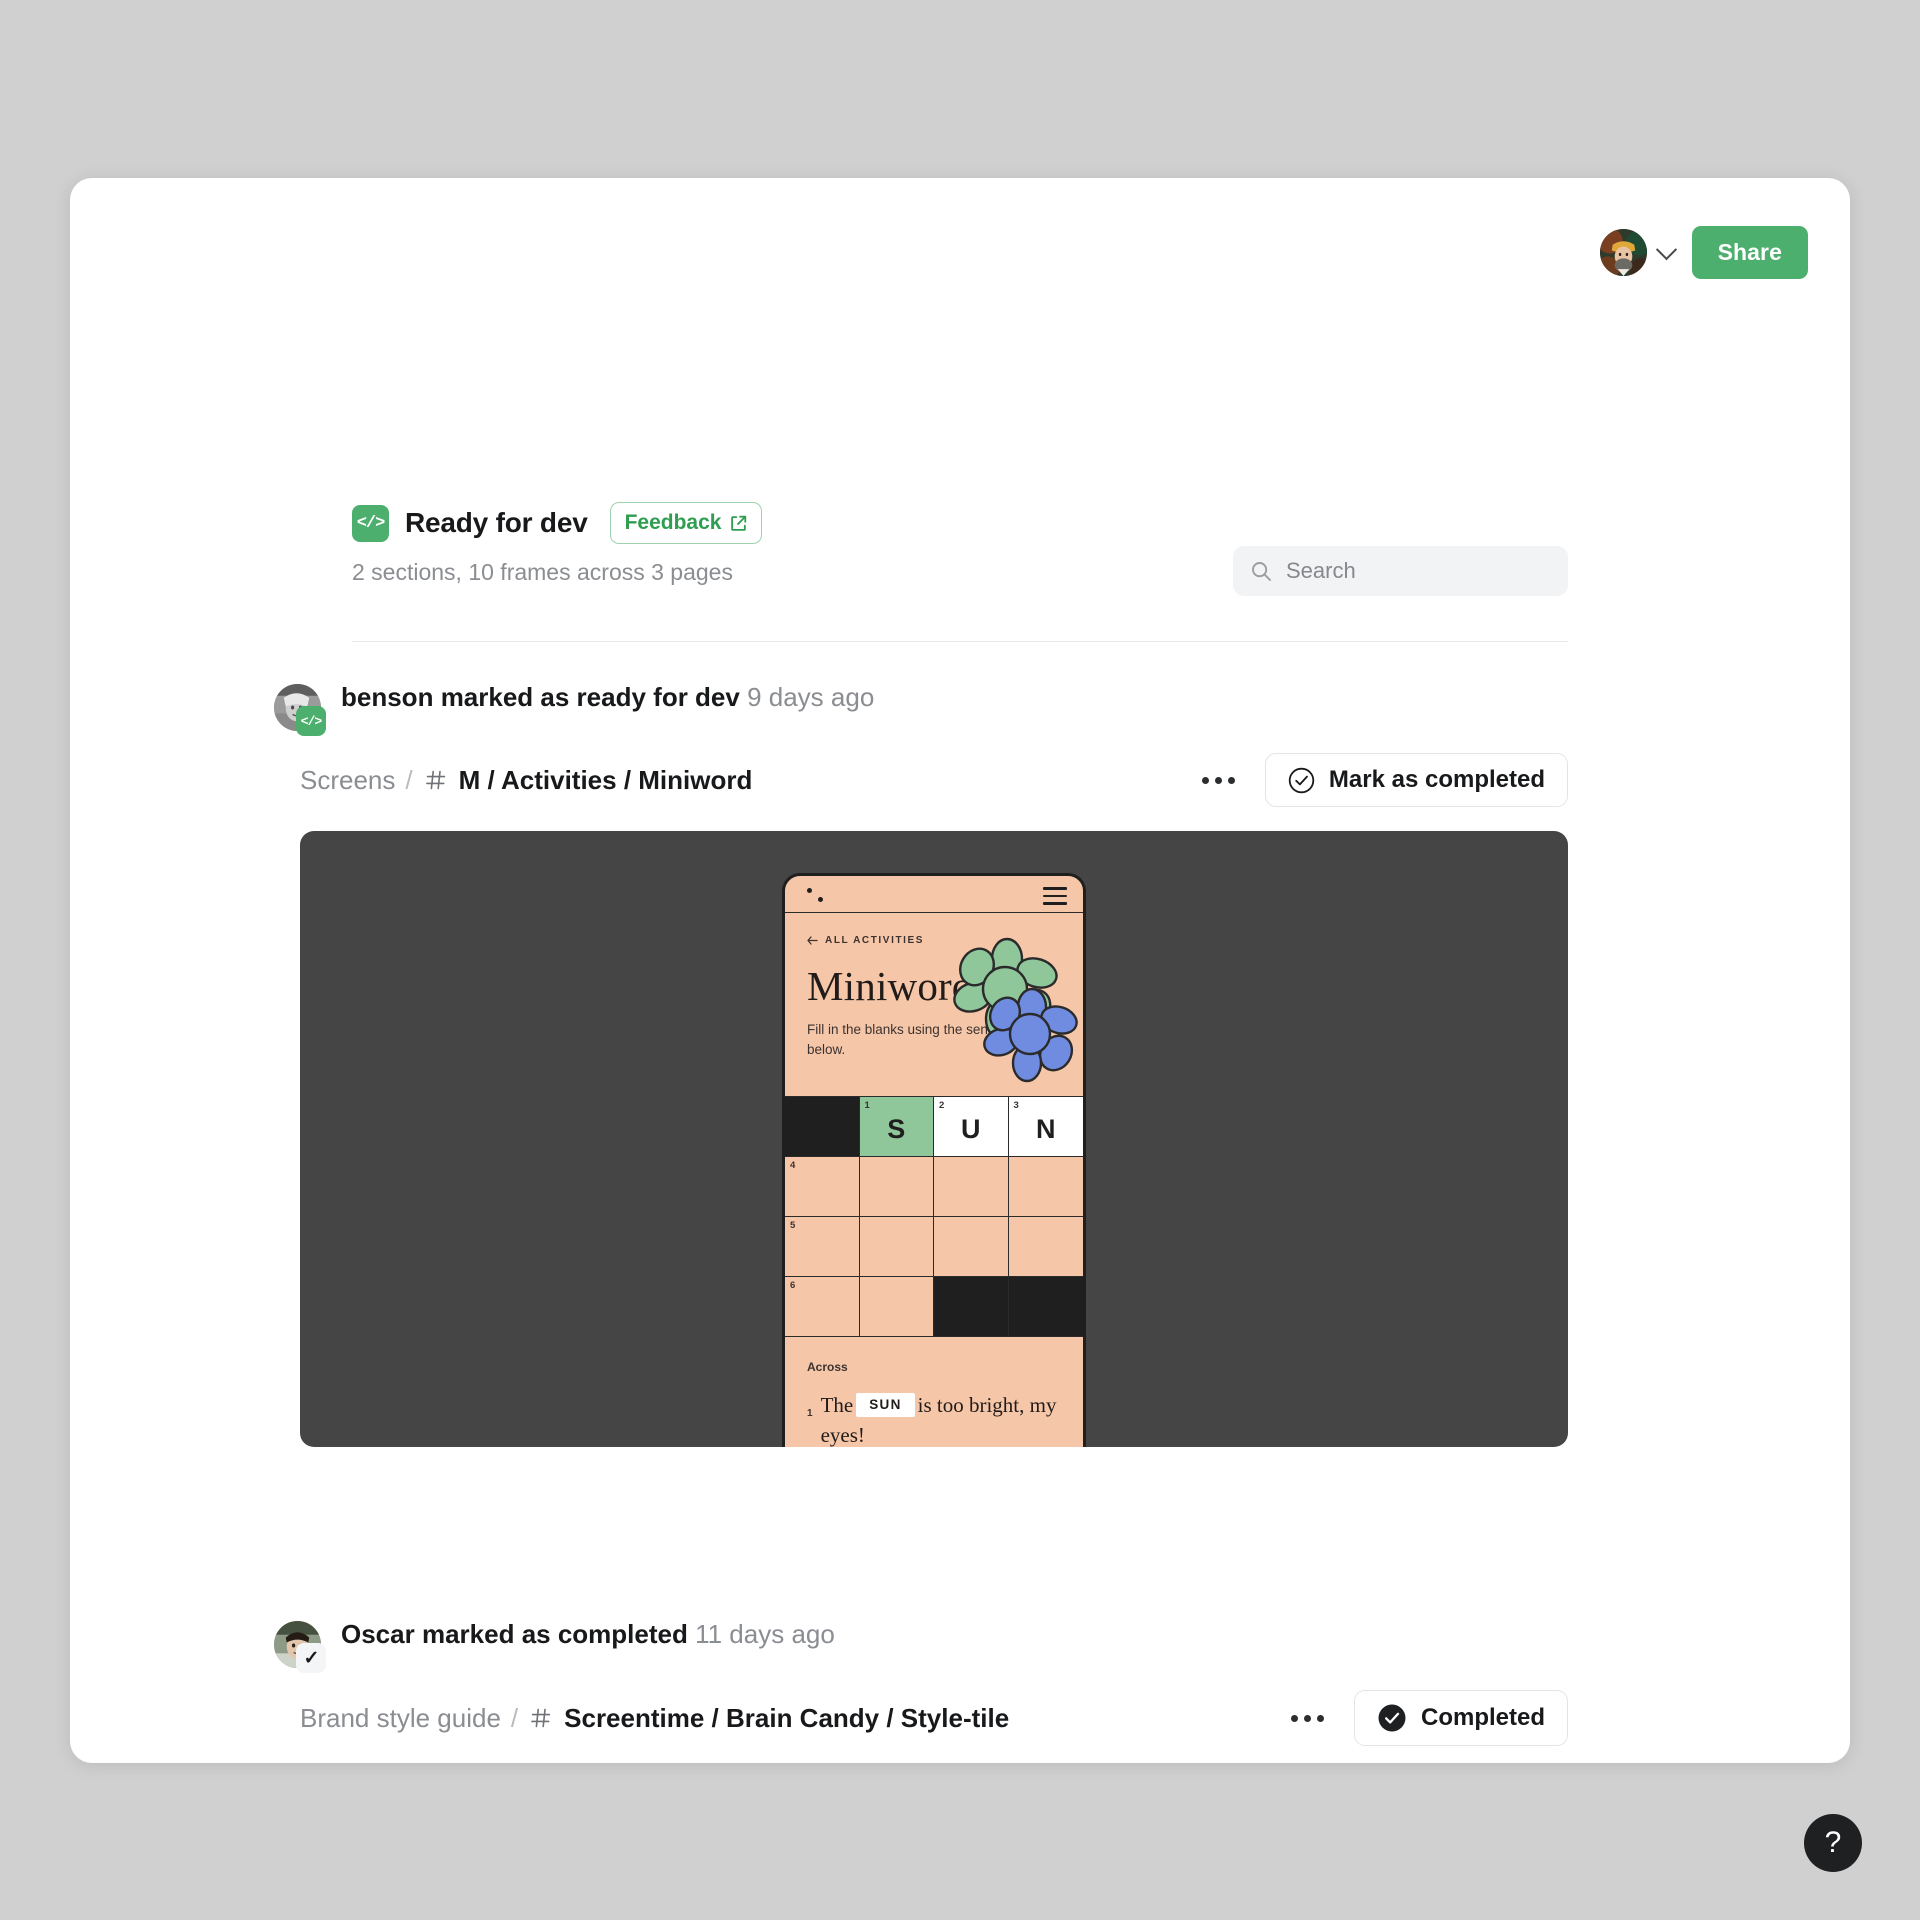  What do you see at coordinates (1833, 1843) in the screenshot?
I see `help-button: ?` at bounding box center [1833, 1843].